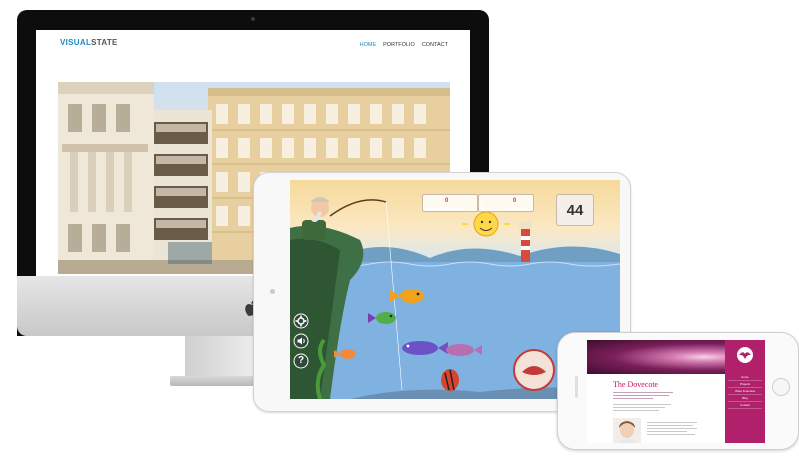 This screenshot has width=799, height=463. I want to click on nav-projects: Projects, so click(745, 384).